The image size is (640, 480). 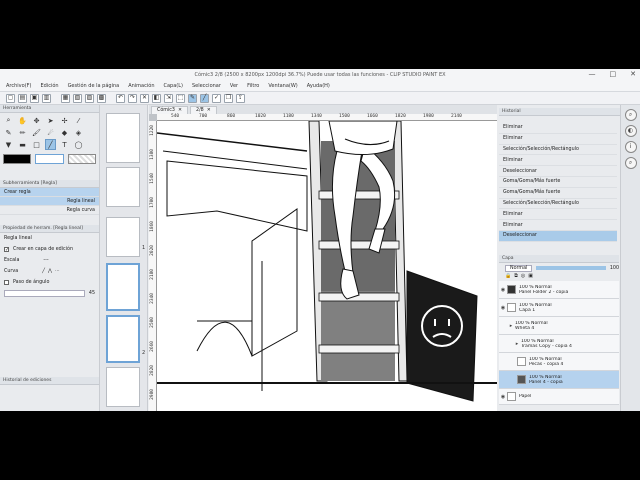 I want to click on gradient-tool-icon: ▬, so click(x=22, y=144).